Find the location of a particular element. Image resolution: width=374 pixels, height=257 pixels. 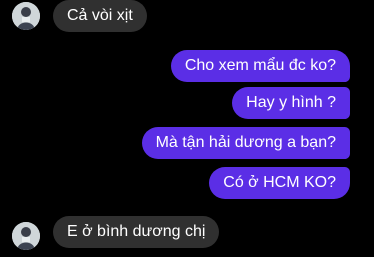

message-bubble-outgoing: Có ở HCM KO? is located at coordinates (279, 183).